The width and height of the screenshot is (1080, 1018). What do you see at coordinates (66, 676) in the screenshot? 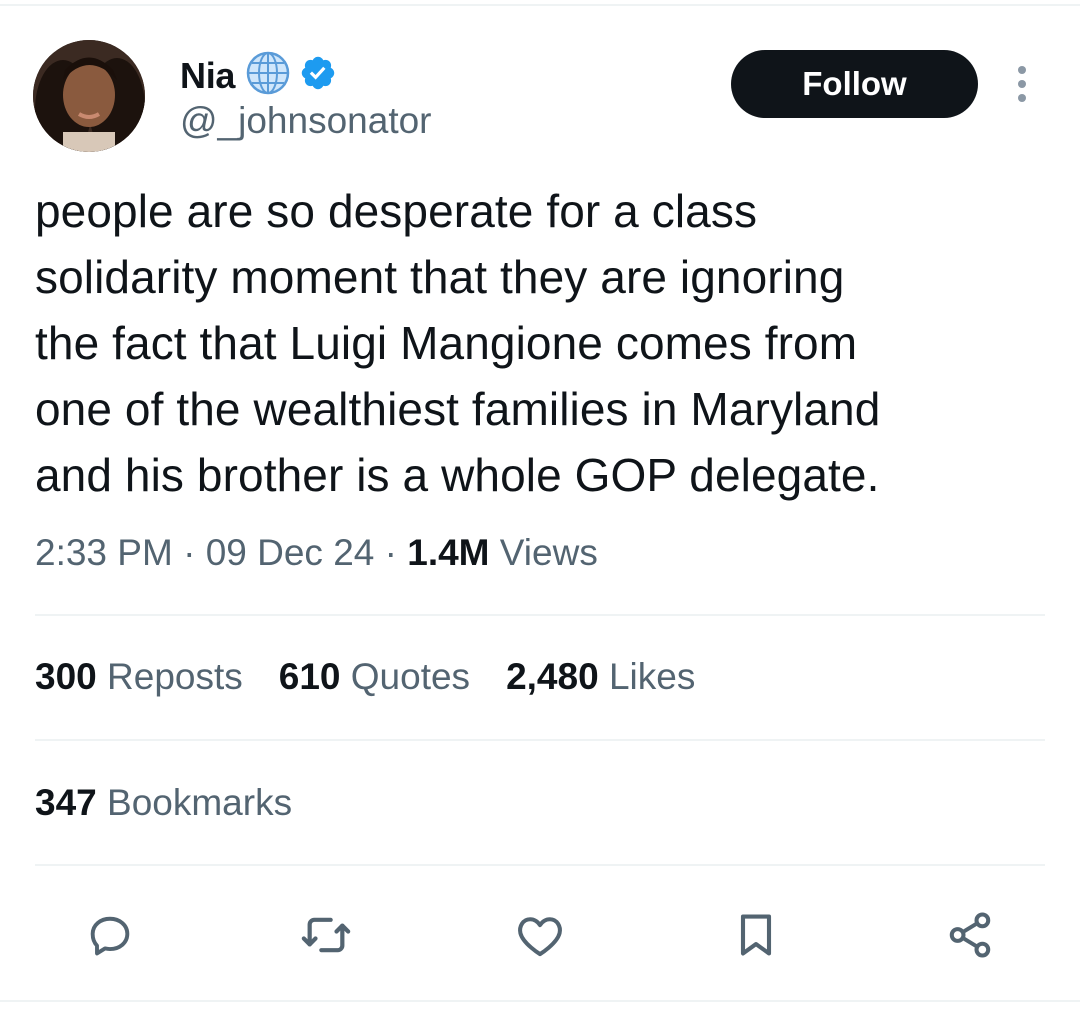
I see `reposts-count: 300` at bounding box center [66, 676].